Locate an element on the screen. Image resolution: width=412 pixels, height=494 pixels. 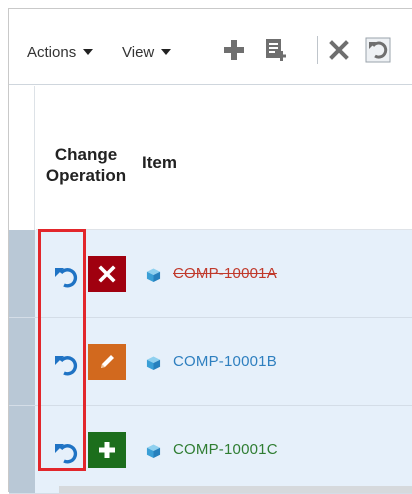
add-detail-icon is located at coordinates (276, 50).